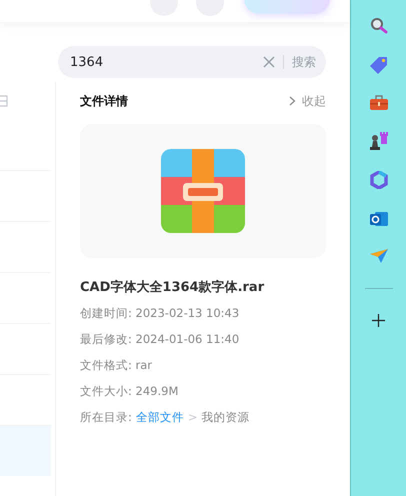  I want to click on info-label: 所在目录:, so click(106, 417).